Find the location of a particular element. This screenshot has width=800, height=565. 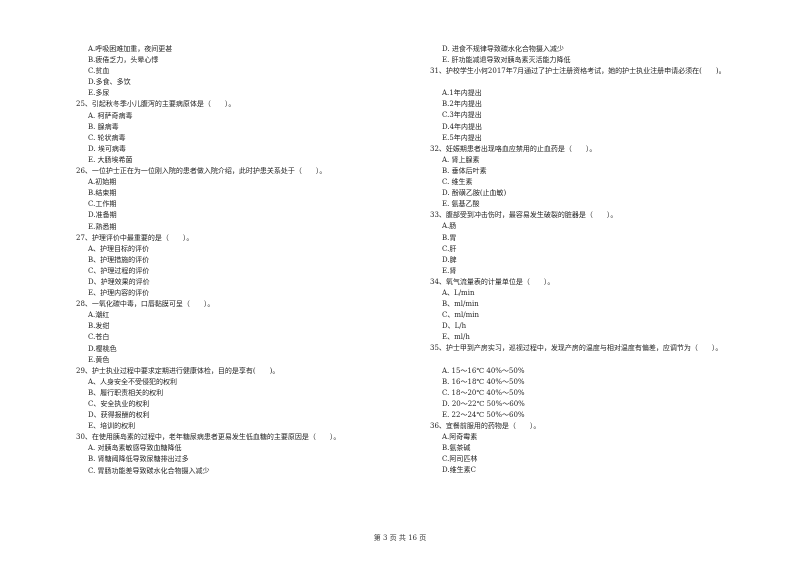

answer-option: C. 18～20℃ 40%～50% is located at coordinates (483, 392).